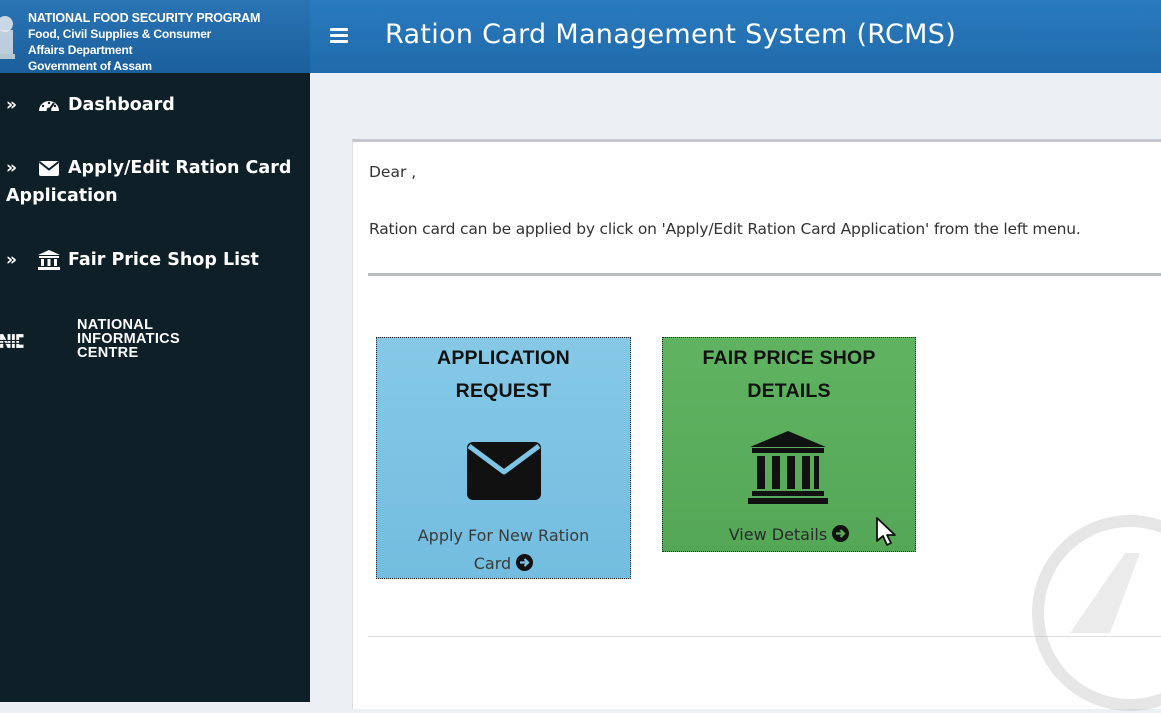 Image resolution: width=1161 pixels, height=713 pixels. I want to click on nic-logo-icon, so click(36, 341).